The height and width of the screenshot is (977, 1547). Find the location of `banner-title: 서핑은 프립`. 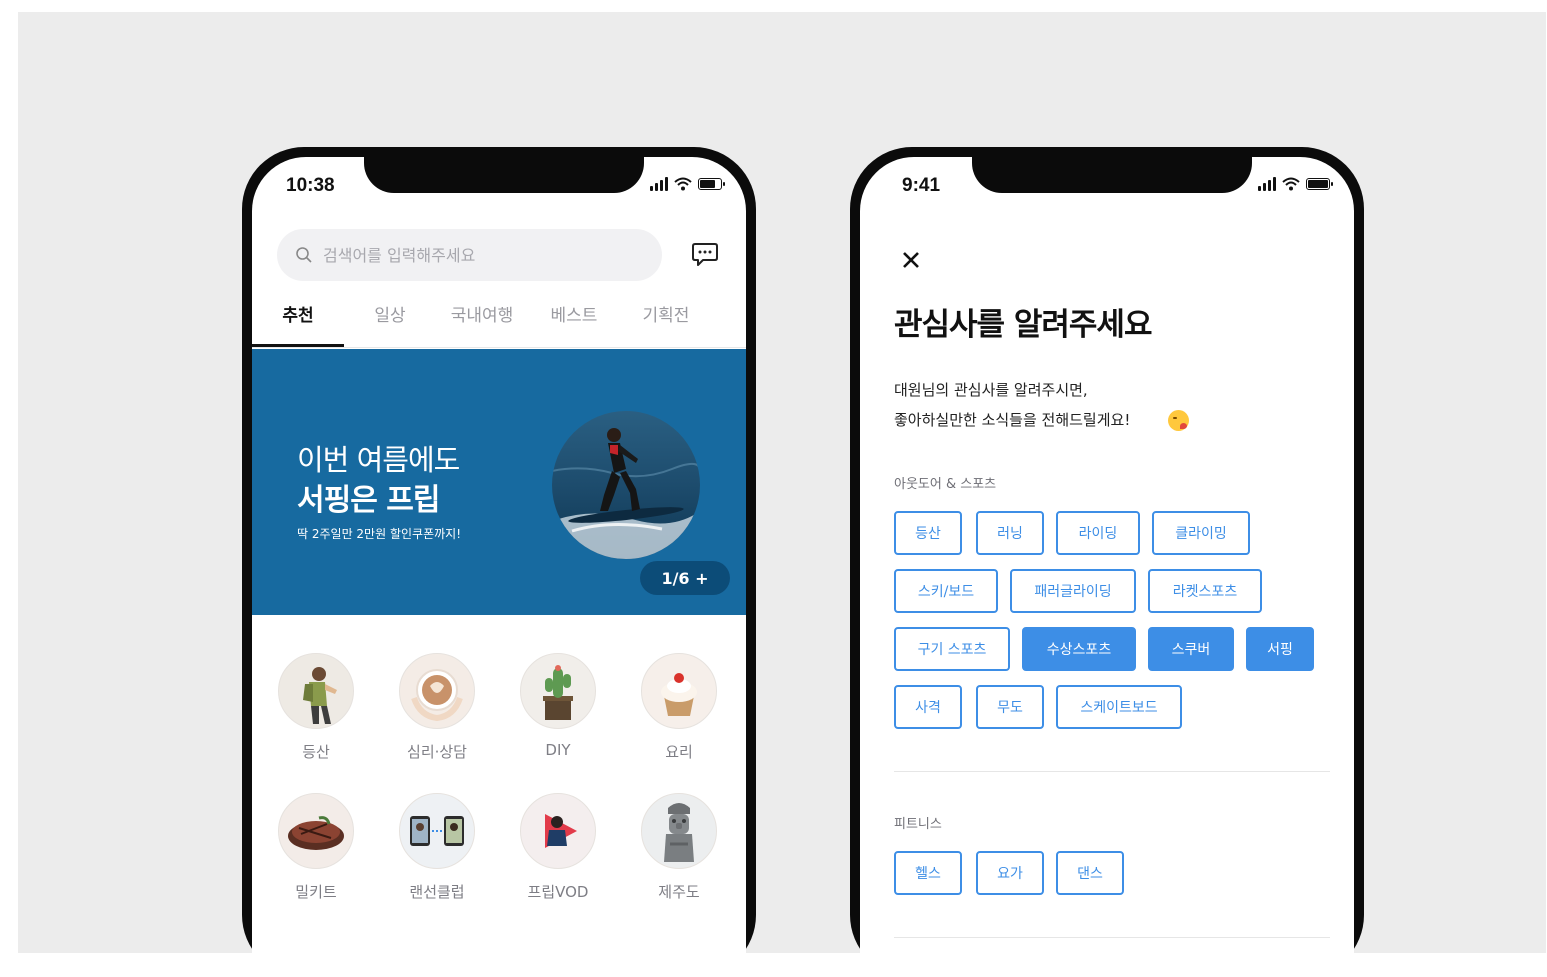

banner-title: 서핑은 프립 is located at coordinates (368, 500).